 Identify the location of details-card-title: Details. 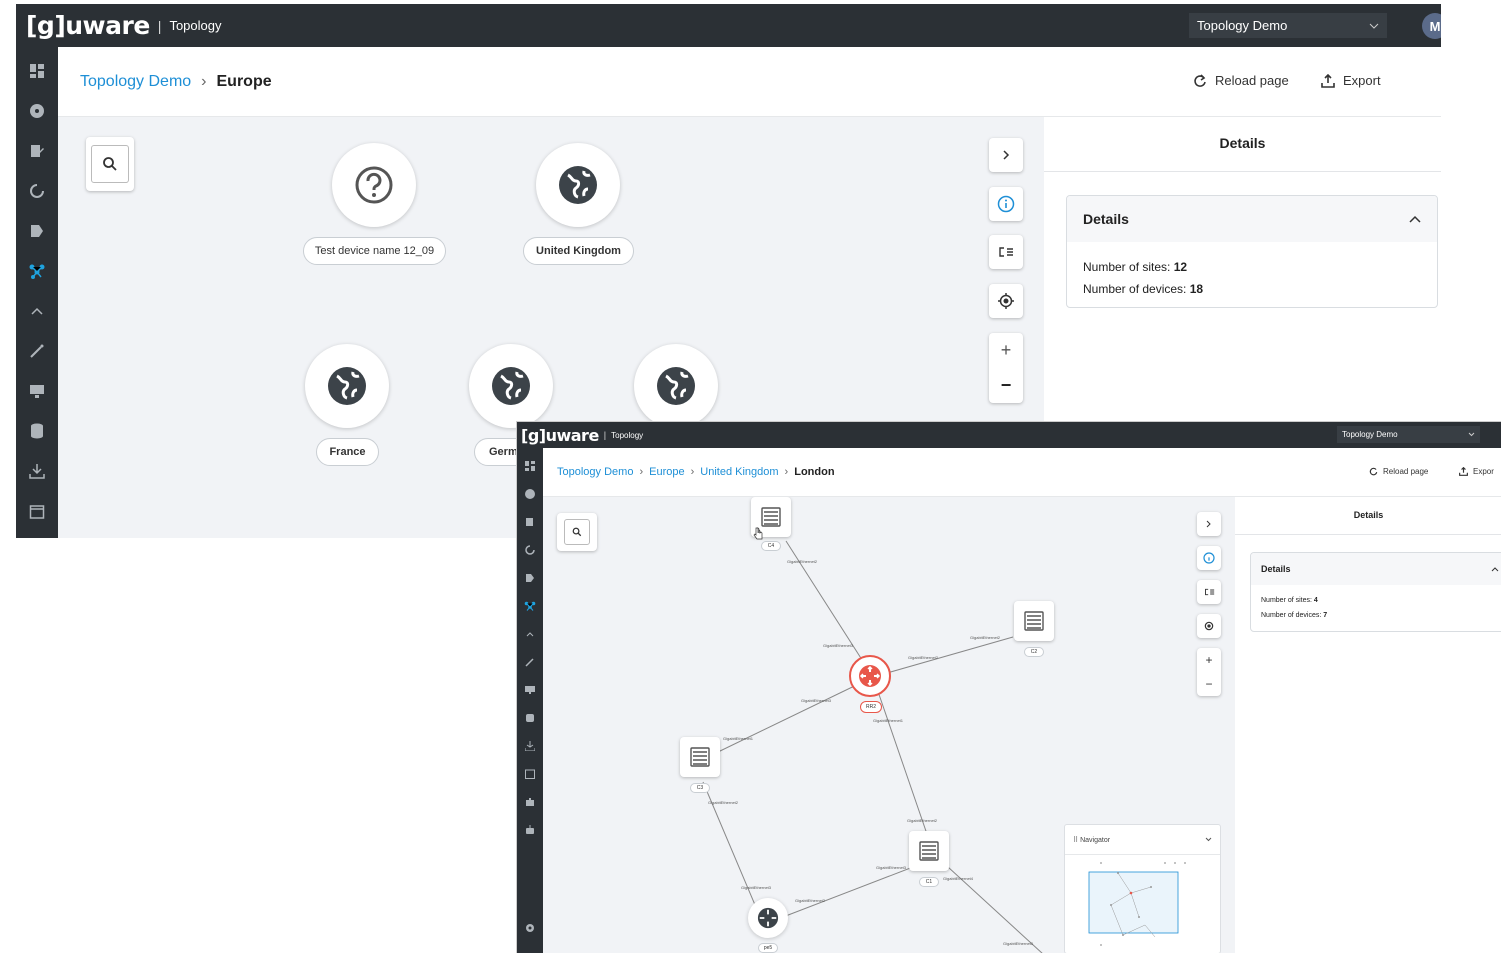
(1276, 569).